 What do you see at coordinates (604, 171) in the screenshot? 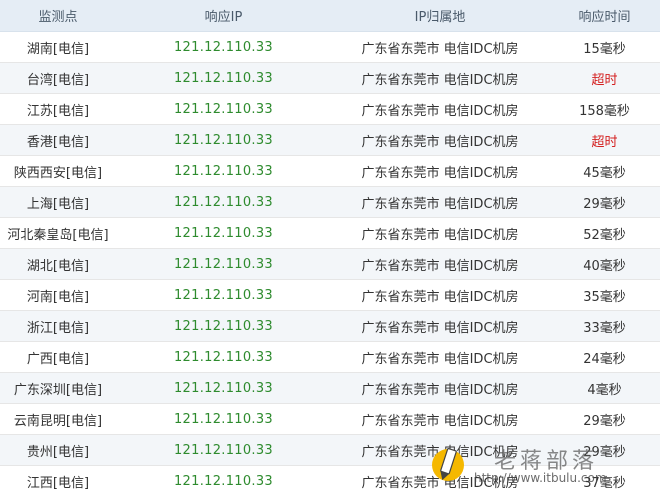
I see `cell-response-time: 45毫秒` at bounding box center [604, 171].